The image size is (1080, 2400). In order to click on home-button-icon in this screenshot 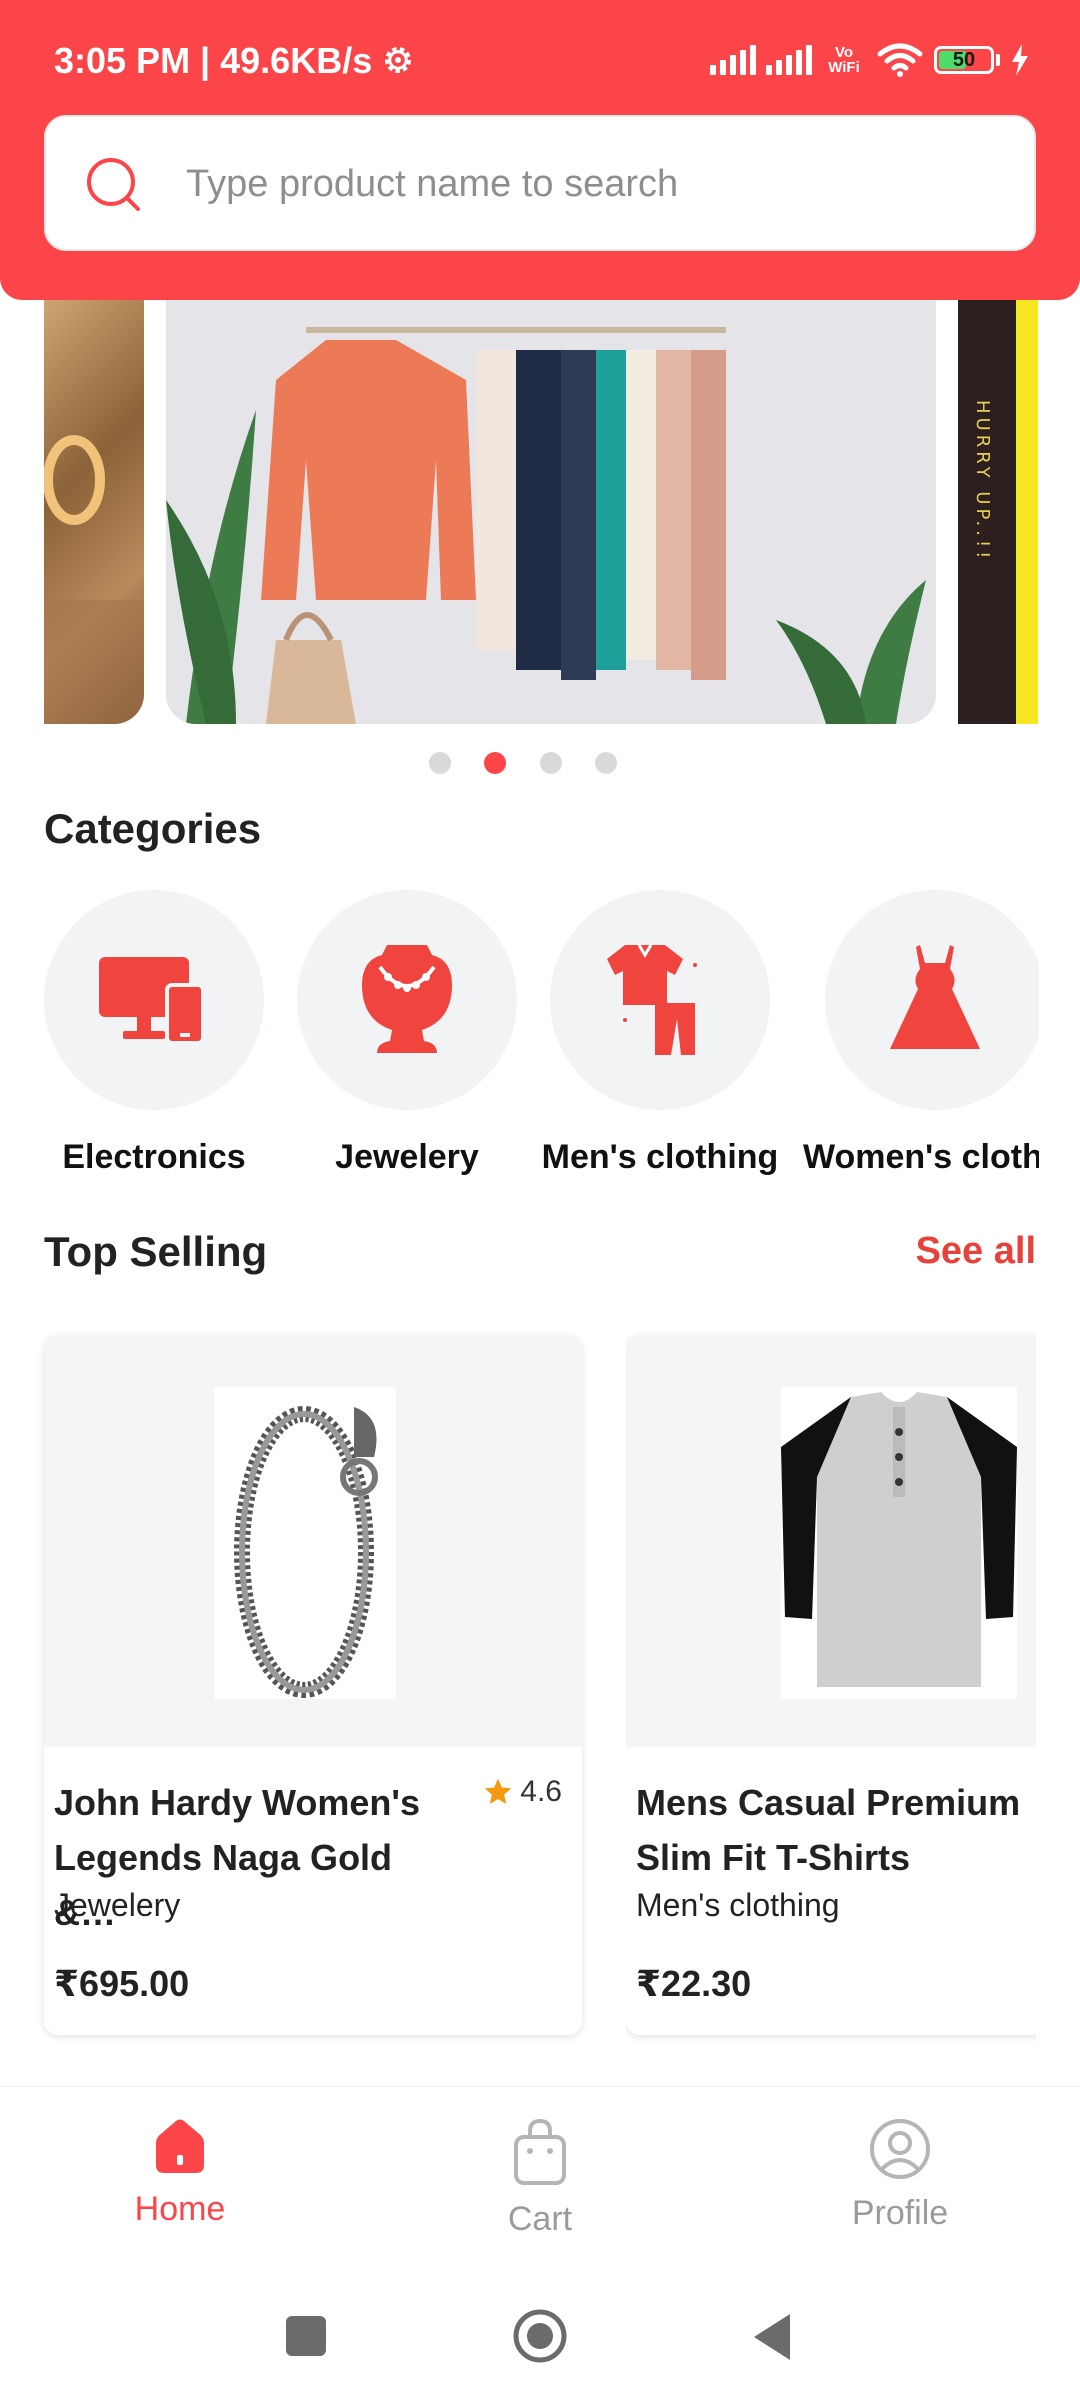, I will do `click(540, 2336)`.